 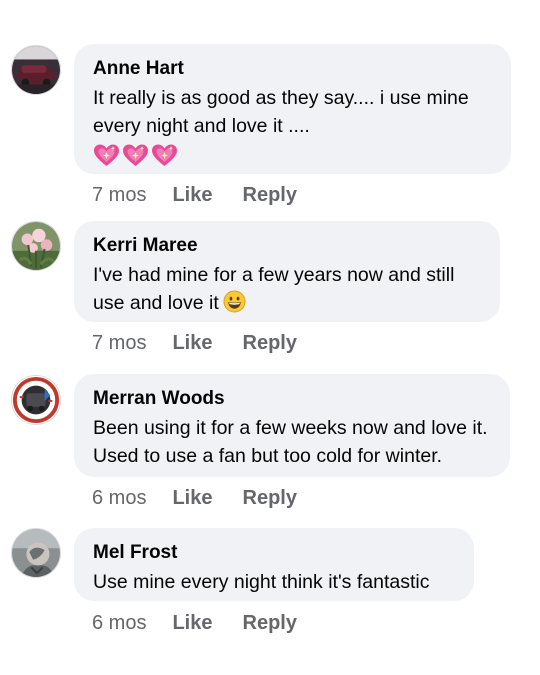 I want to click on comment-author: Mel Frost, so click(x=273, y=553).